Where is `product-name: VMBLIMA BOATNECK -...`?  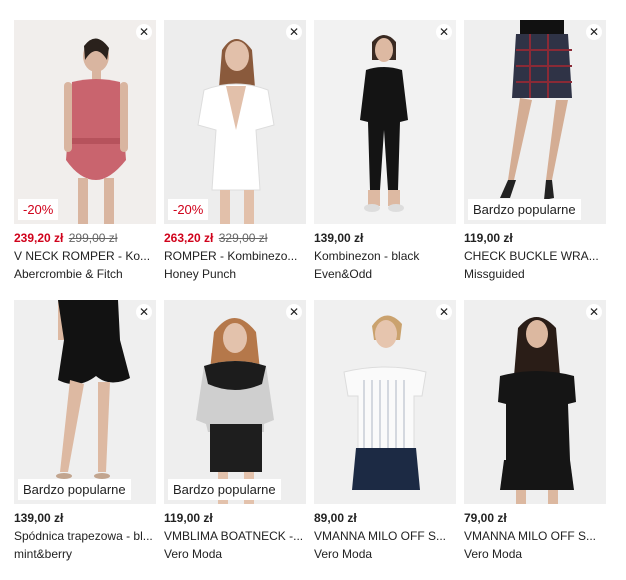 product-name: VMBLIMA BOATNECK -... is located at coordinates (235, 536).